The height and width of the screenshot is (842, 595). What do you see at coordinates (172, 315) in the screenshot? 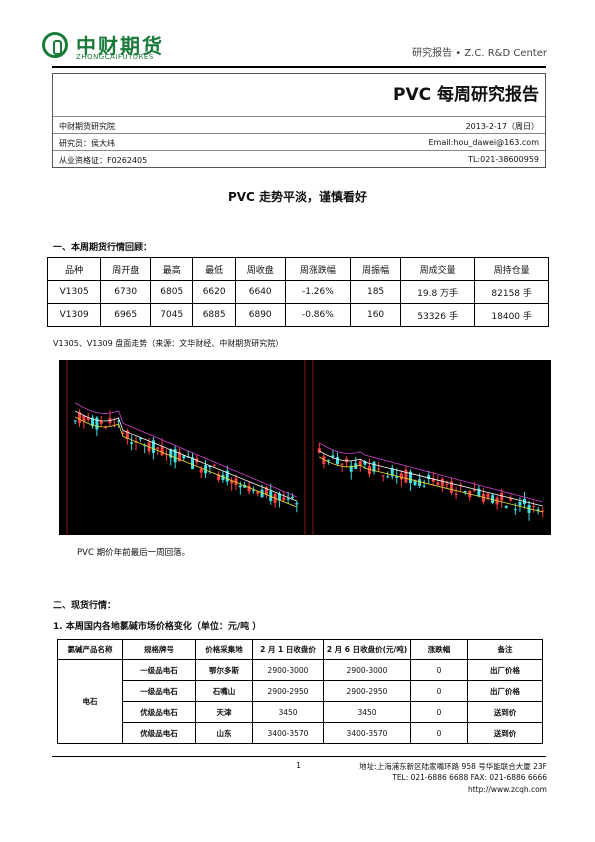
I see `table-cell: 7045` at bounding box center [172, 315].